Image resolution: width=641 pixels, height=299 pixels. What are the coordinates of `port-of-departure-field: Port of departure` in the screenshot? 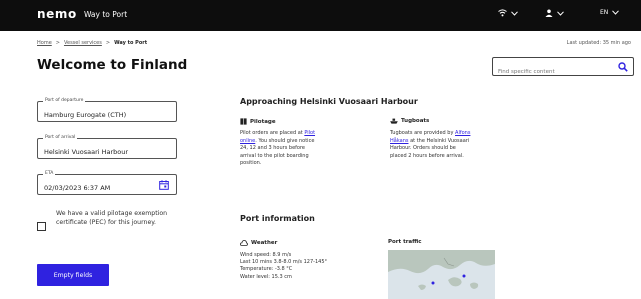 It's located at (107, 111).